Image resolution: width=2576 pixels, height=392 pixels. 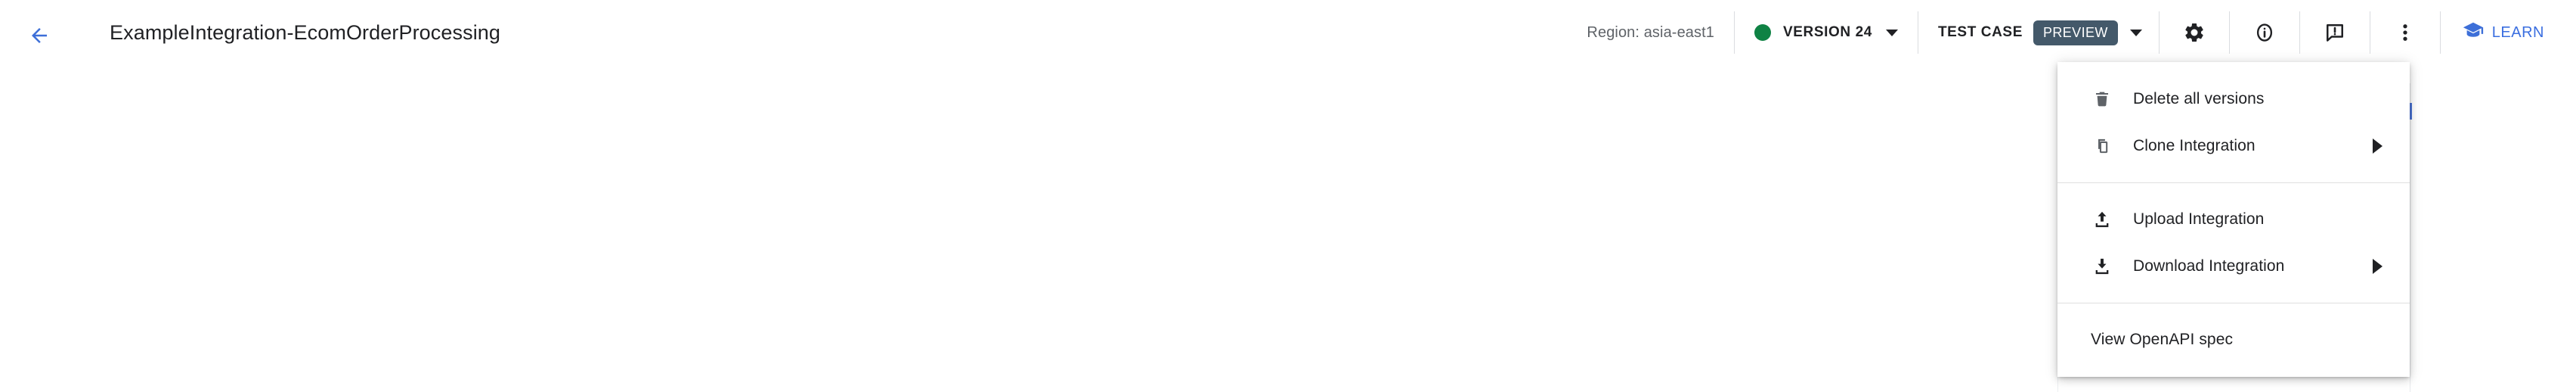 What do you see at coordinates (2473, 33) in the screenshot?
I see `graduation-cap-icon` at bounding box center [2473, 33].